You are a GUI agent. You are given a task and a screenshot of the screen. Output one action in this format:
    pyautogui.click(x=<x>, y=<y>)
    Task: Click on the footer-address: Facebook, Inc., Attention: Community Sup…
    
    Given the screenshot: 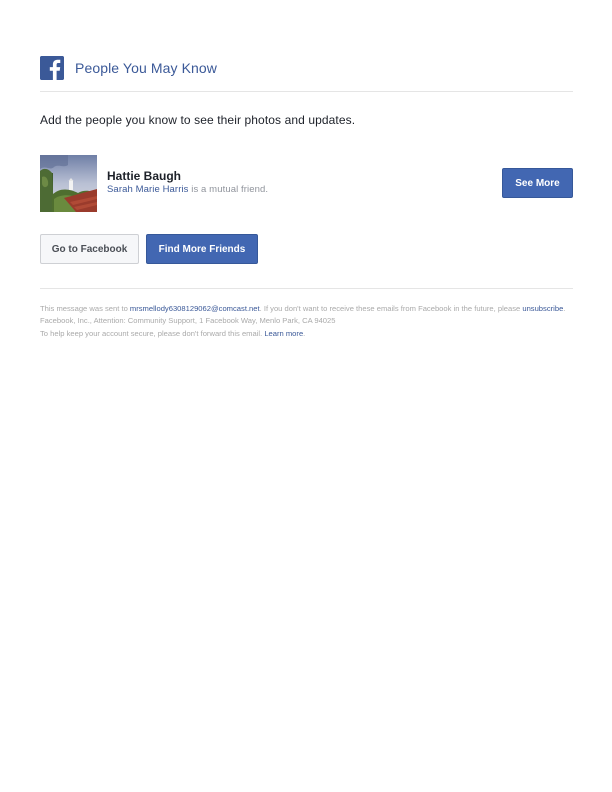 What is the action you would take?
    pyautogui.click(x=188, y=321)
    